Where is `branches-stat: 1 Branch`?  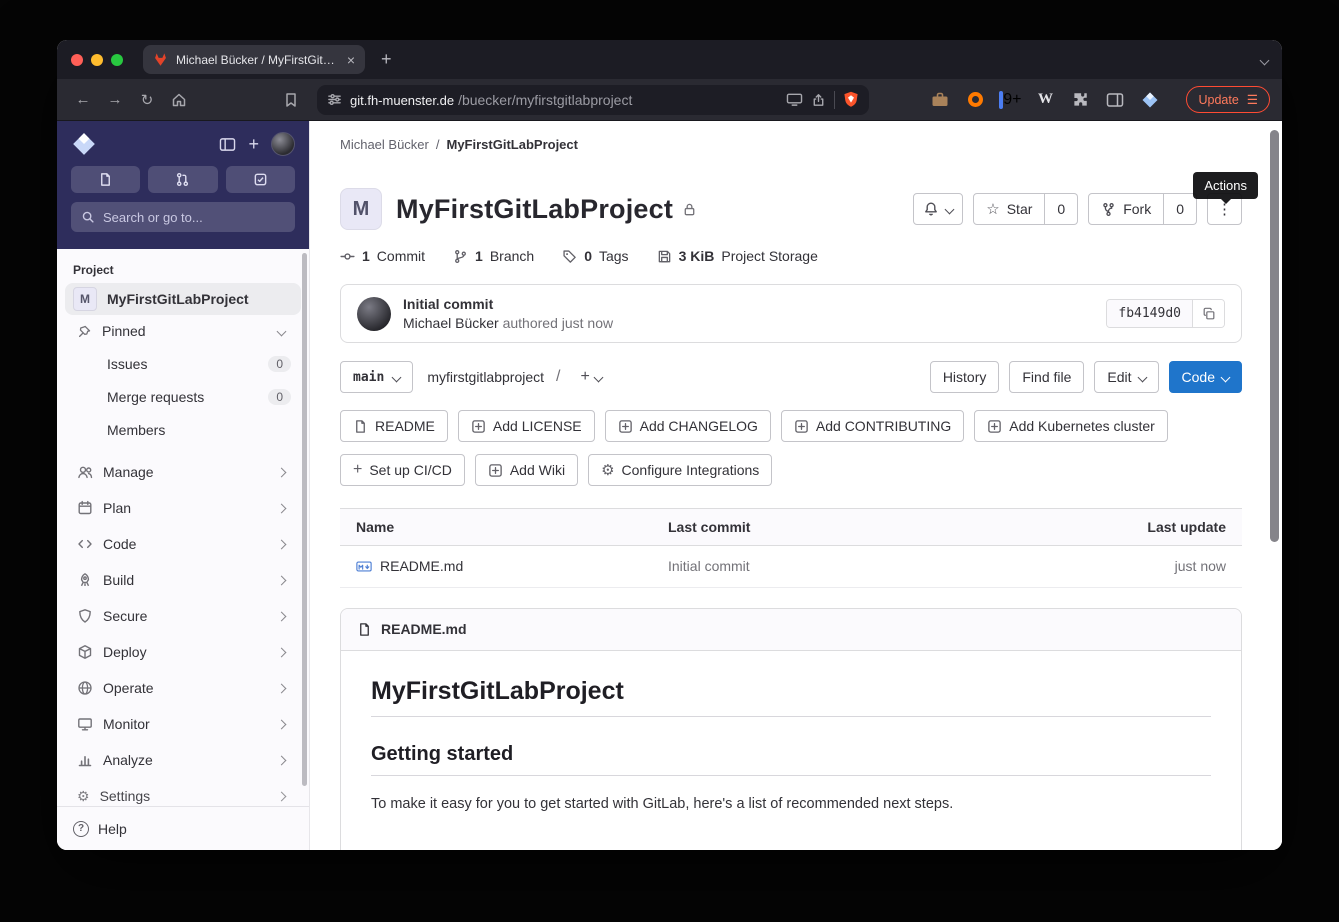 branches-stat: 1 Branch is located at coordinates (493, 256).